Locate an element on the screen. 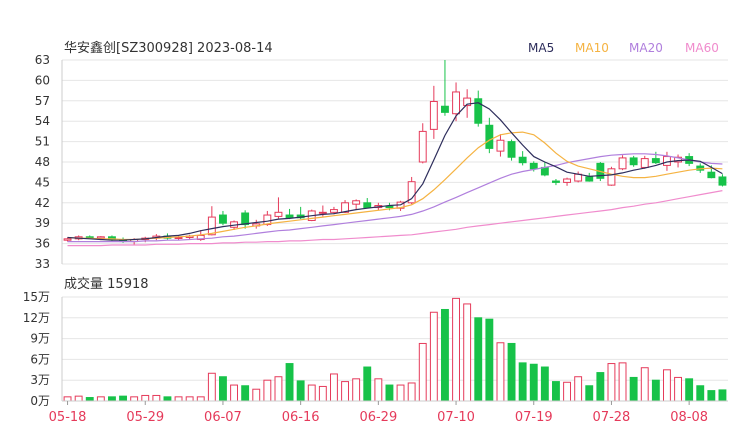 Image resolution: width=740 pixels, height=440 pixels. price-y-tick: 60 is located at coordinates (42, 80).